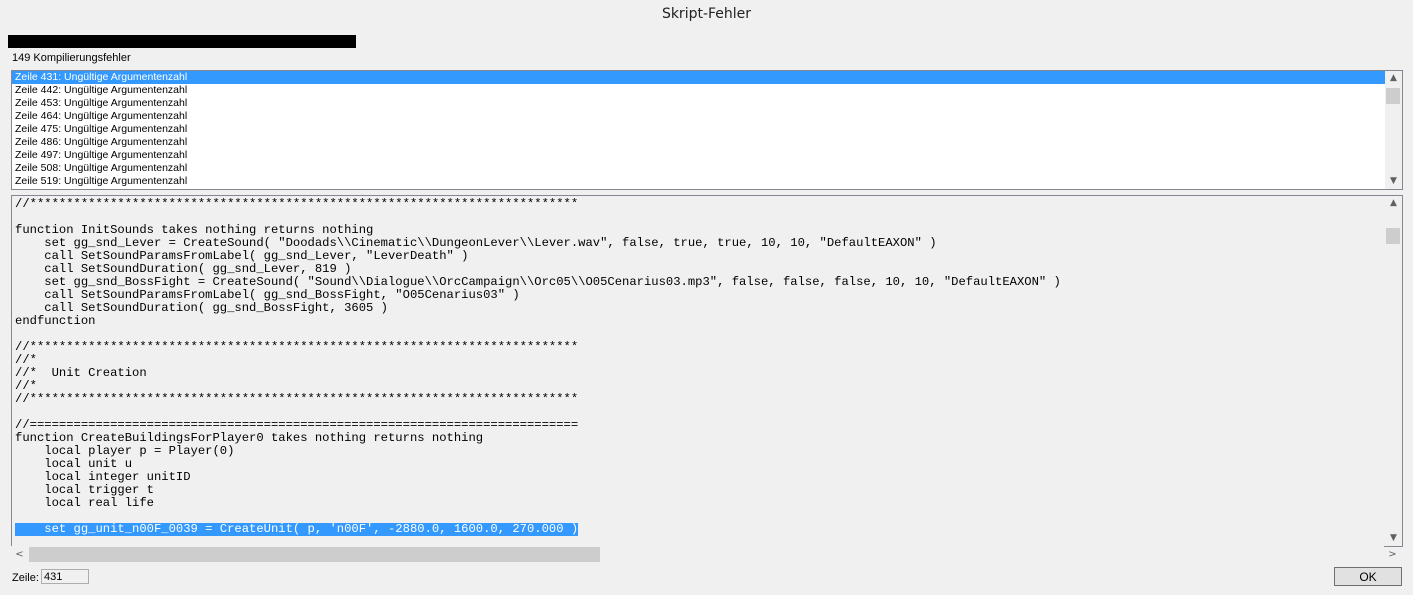 The width and height of the screenshot is (1413, 595). Describe the element at coordinates (698, 103) in the screenshot. I see `list-item: Zeile 453: Ungültige Argumentenzahl` at that location.